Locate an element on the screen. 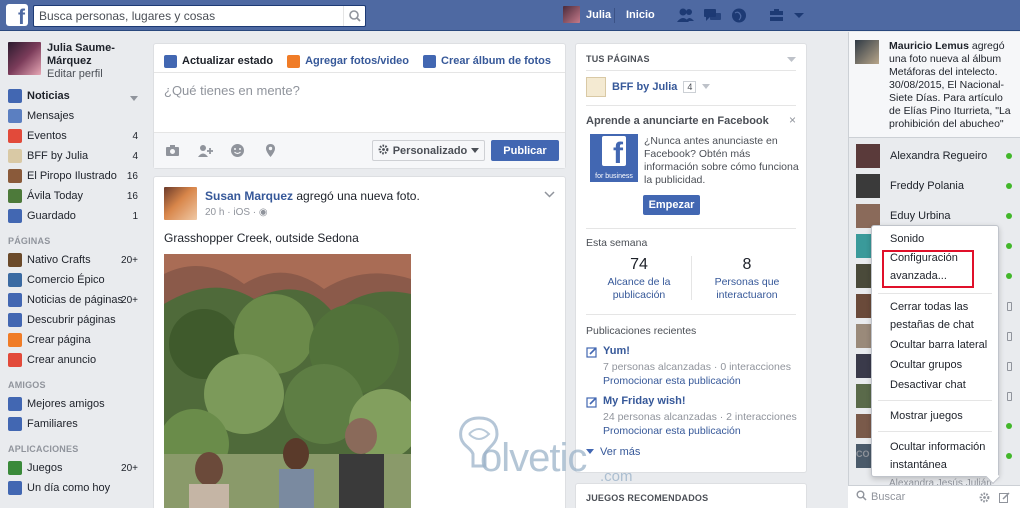  sidebar-item: Mensajes is located at coordinates (75, 116).